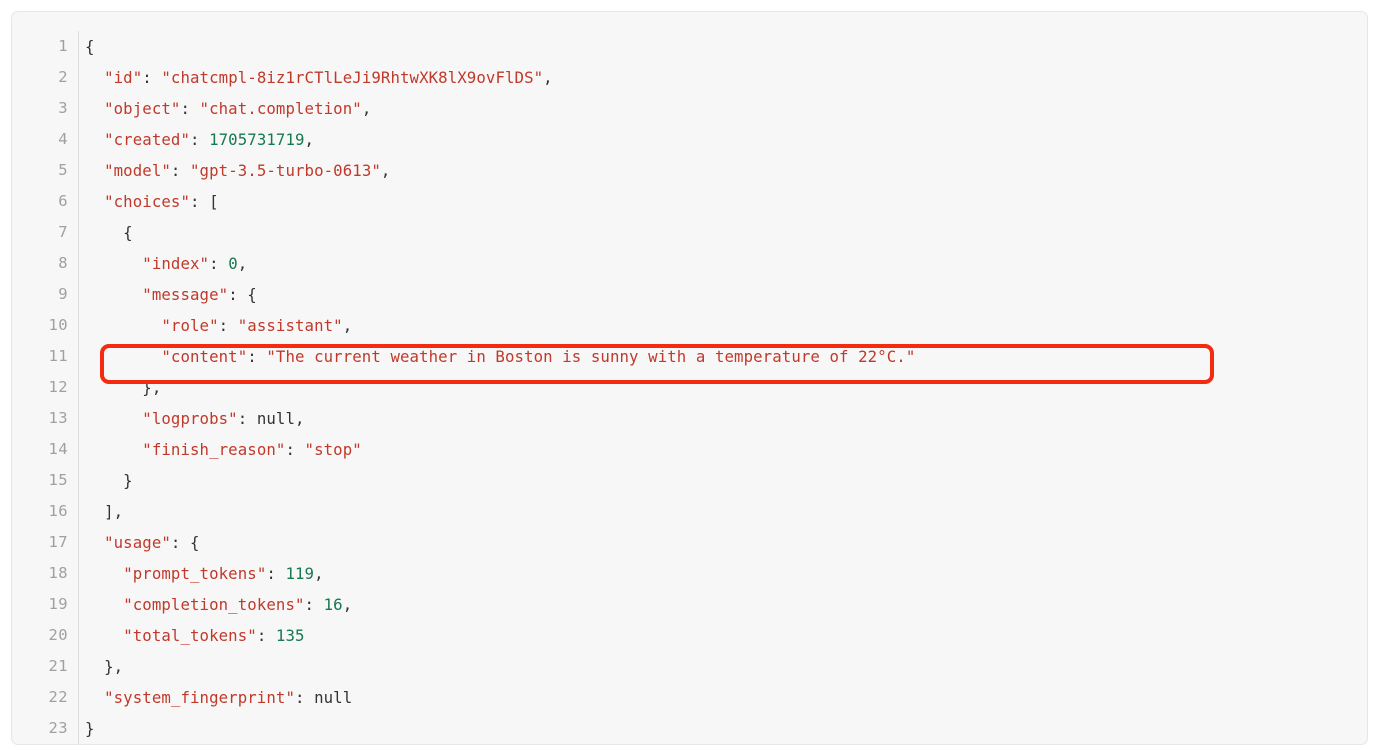 This screenshot has height=750, width=1380. What do you see at coordinates (58, 728) in the screenshot?
I see `line-number: 23` at bounding box center [58, 728].